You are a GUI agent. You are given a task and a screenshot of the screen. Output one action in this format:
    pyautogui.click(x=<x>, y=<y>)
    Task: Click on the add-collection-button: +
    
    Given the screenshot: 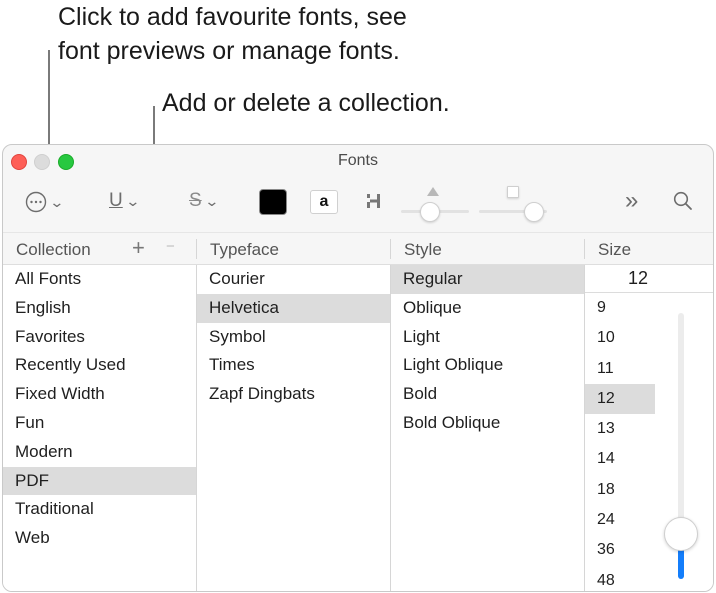 What is the action you would take?
    pyautogui.click(x=138, y=248)
    